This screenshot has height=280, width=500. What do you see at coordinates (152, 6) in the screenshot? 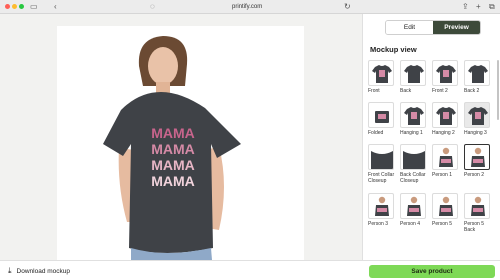
I see `shield-icon: ◌` at bounding box center [152, 6].